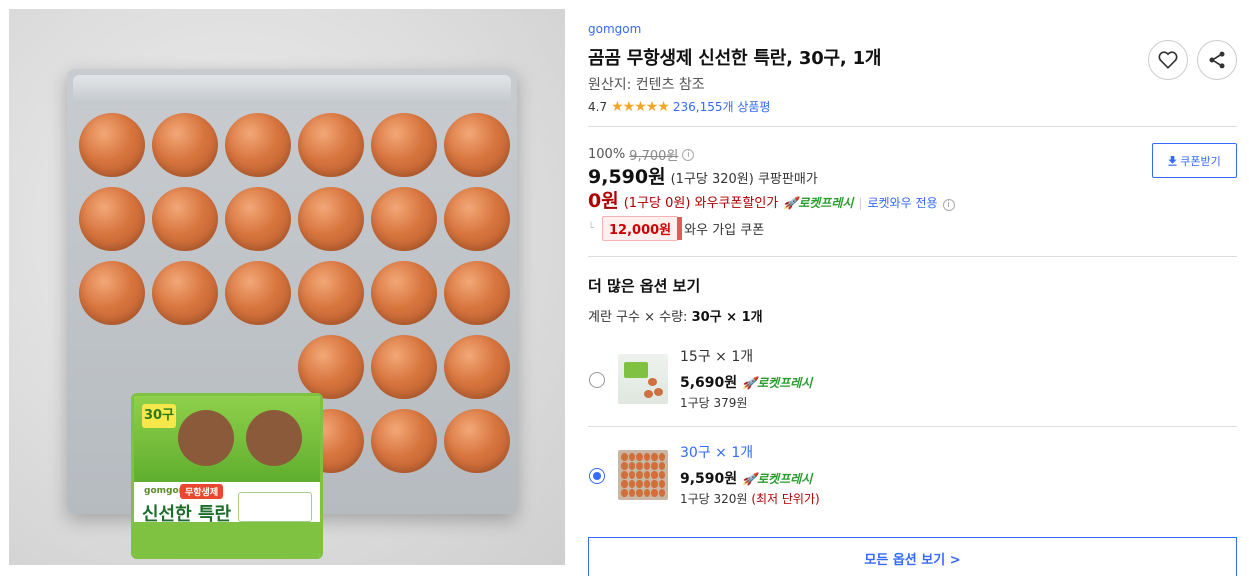 The image size is (1249, 576). Describe the element at coordinates (771, 199) in the screenshot. I see `coupon-price-row: 0원 (1구당 0원) 와우쿠폰할인가 🚀로켓프레시 | 로켓와우 전용 i` at that location.